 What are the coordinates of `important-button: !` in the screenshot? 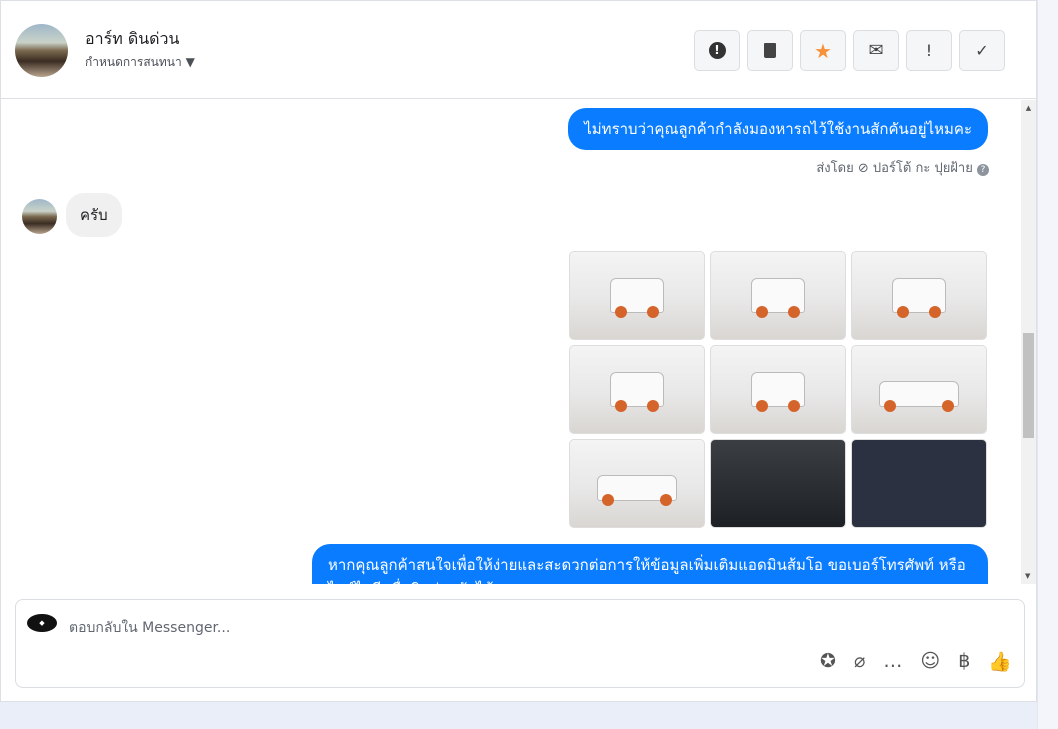 It's located at (929, 50).